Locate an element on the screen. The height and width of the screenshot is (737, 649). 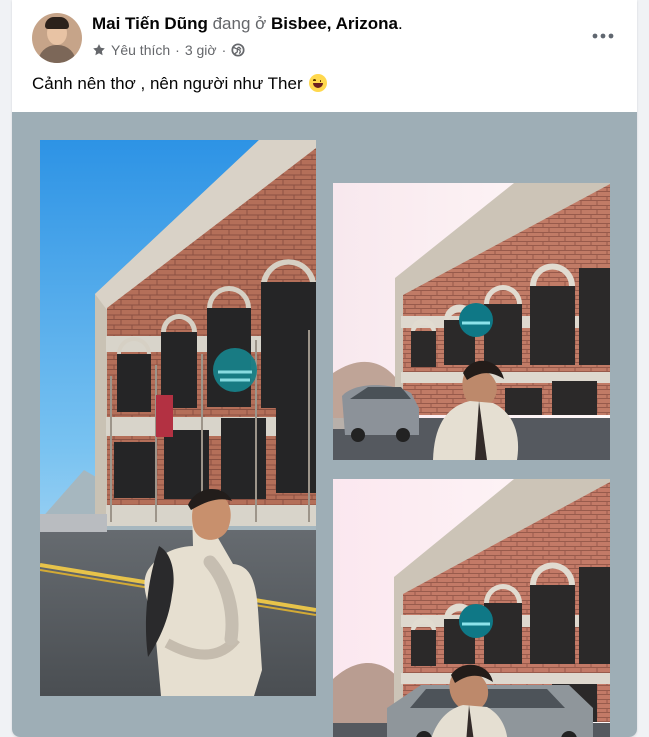
post-meta: Yêu thích · 3 giờ · is located at coordinates (168, 50).